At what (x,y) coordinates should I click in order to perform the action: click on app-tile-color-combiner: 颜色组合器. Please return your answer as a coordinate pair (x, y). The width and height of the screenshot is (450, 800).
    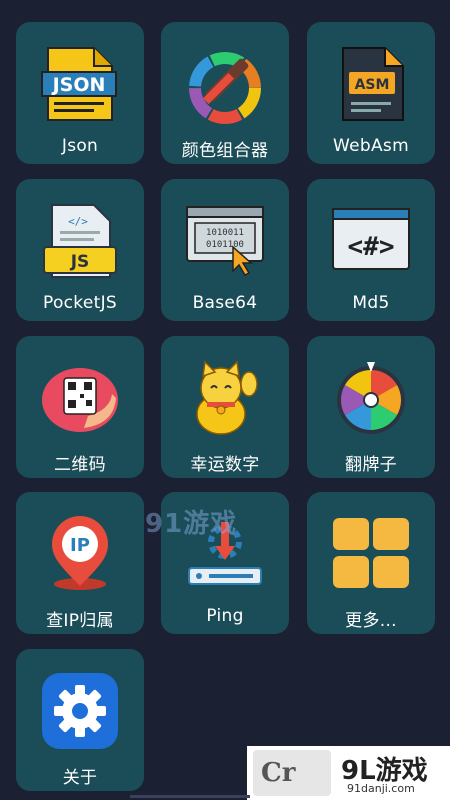
    Looking at the image, I should click on (225, 93).